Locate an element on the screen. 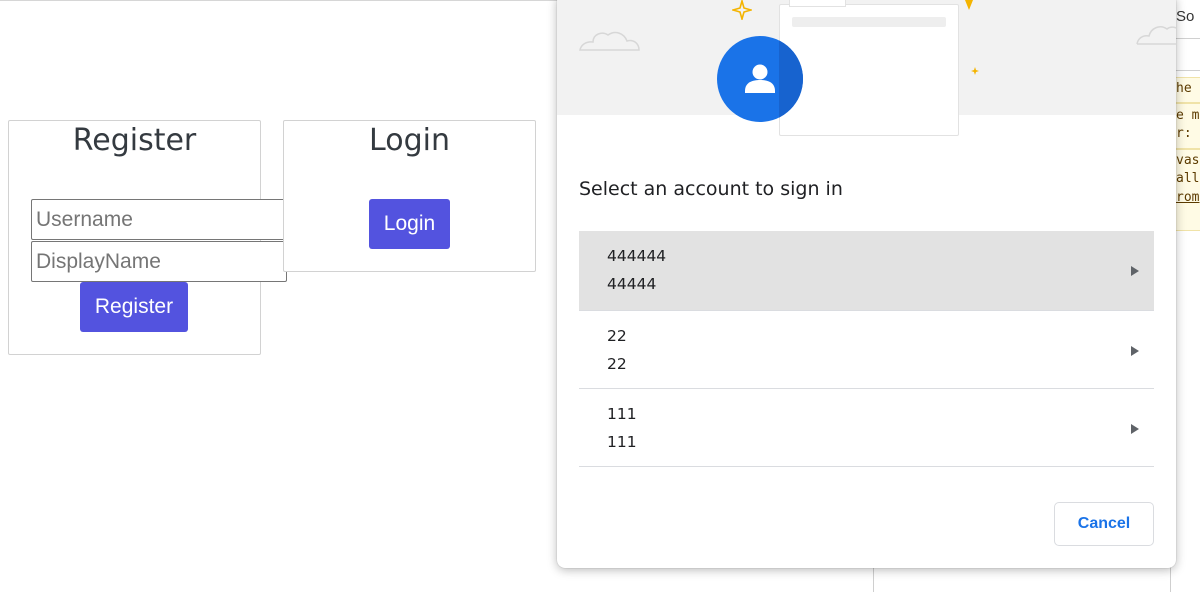  devtools-console-line: vas is located at coordinates (1188, 160).